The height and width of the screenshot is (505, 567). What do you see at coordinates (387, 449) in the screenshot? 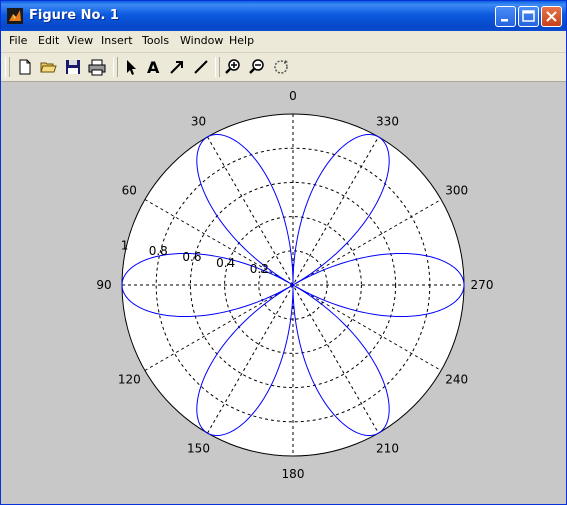
I see `angle-tick-label: 210` at bounding box center [387, 449].